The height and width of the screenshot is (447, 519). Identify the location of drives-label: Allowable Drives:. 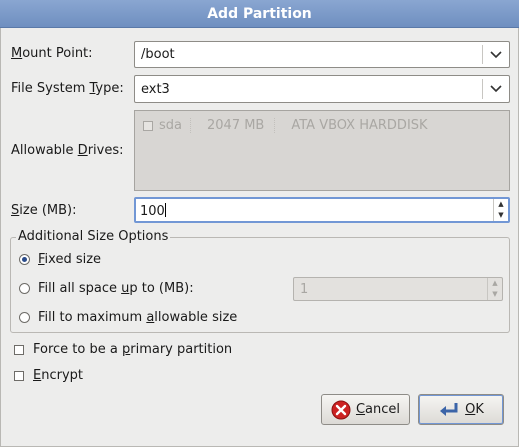
(67, 150).